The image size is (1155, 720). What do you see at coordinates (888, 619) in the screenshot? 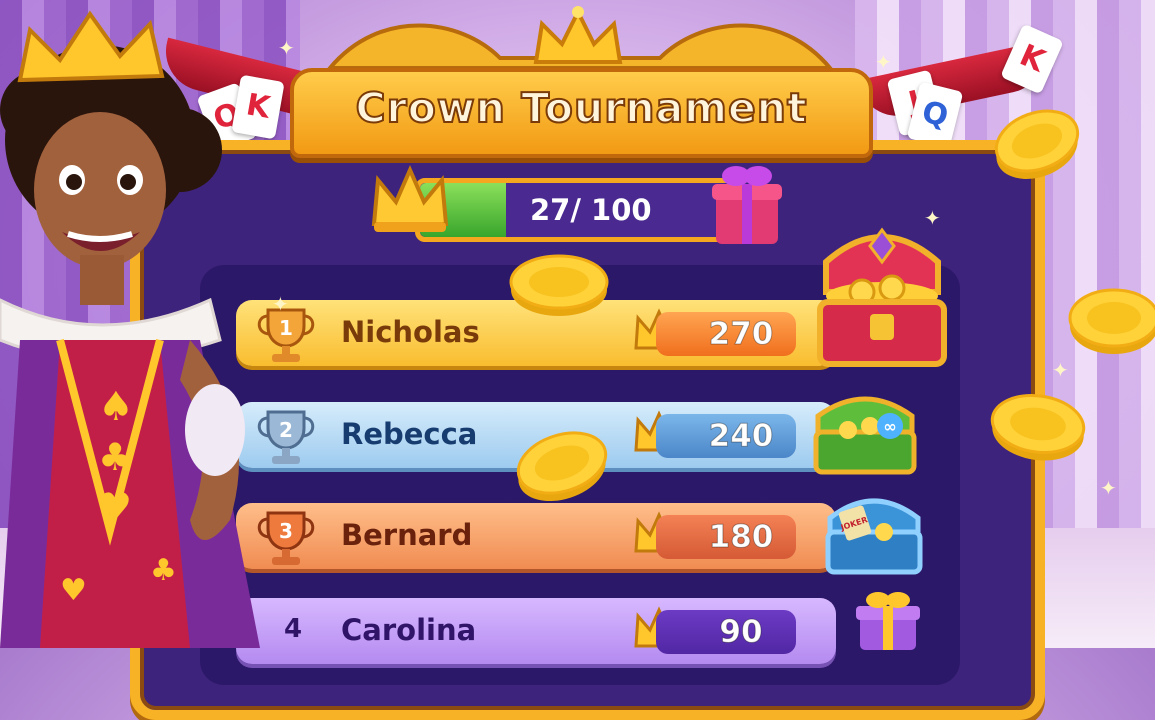
I see `purple-gift-box-icon` at bounding box center [888, 619].